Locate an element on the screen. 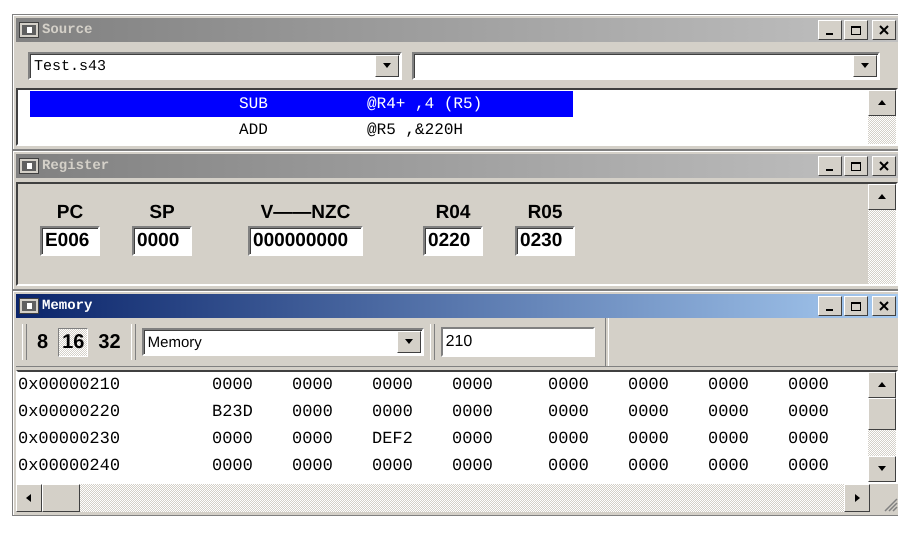 This screenshot has height=547, width=910. register-label: R05 is located at coordinates (545, 213).